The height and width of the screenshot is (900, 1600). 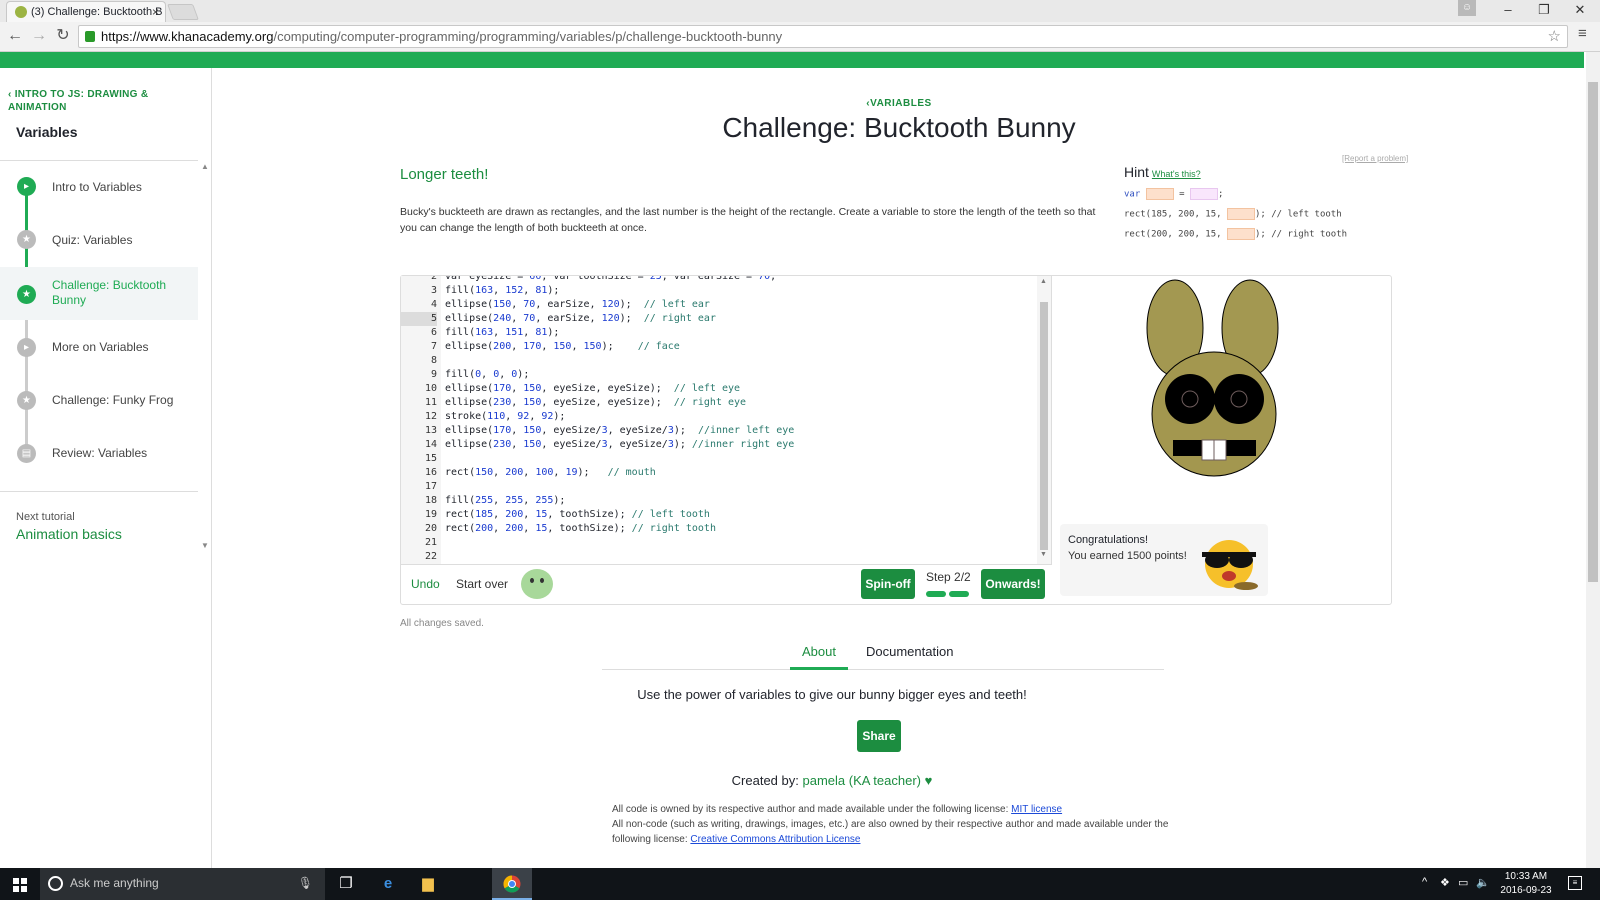 What do you see at coordinates (775, 839) in the screenshot?
I see `cc-license-link: Creative Commons Attribution License` at bounding box center [775, 839].